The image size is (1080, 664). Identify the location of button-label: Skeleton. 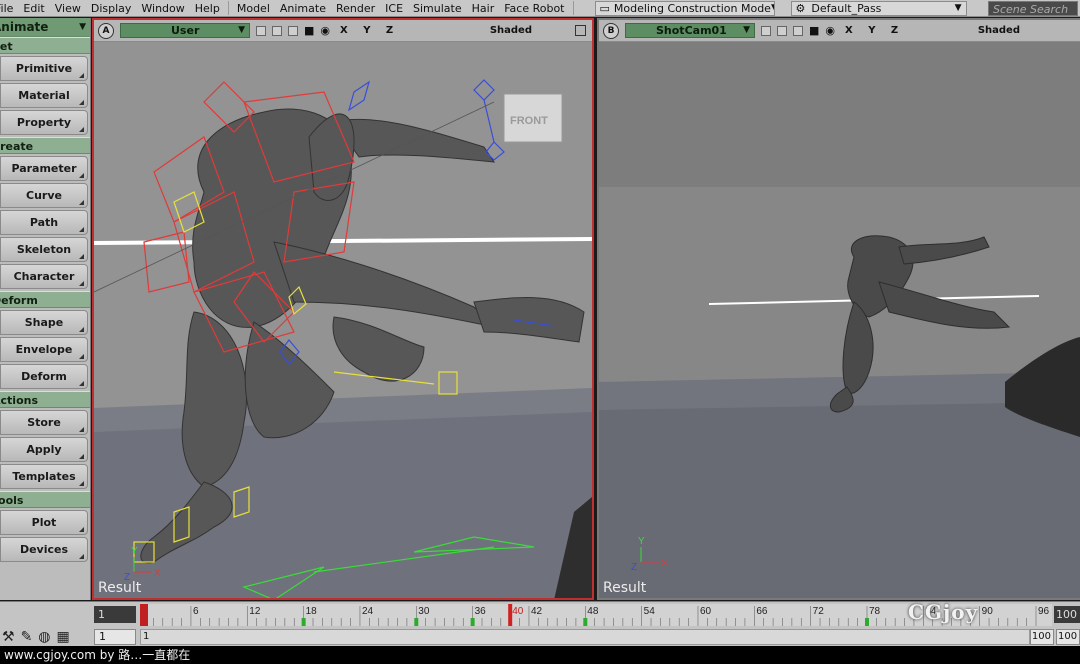
(44, 249).